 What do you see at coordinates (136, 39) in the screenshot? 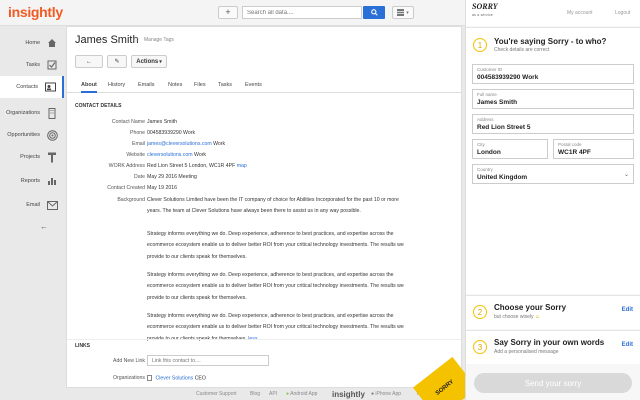
I see `star-icon: ☆` at bounding box center [136, 39].